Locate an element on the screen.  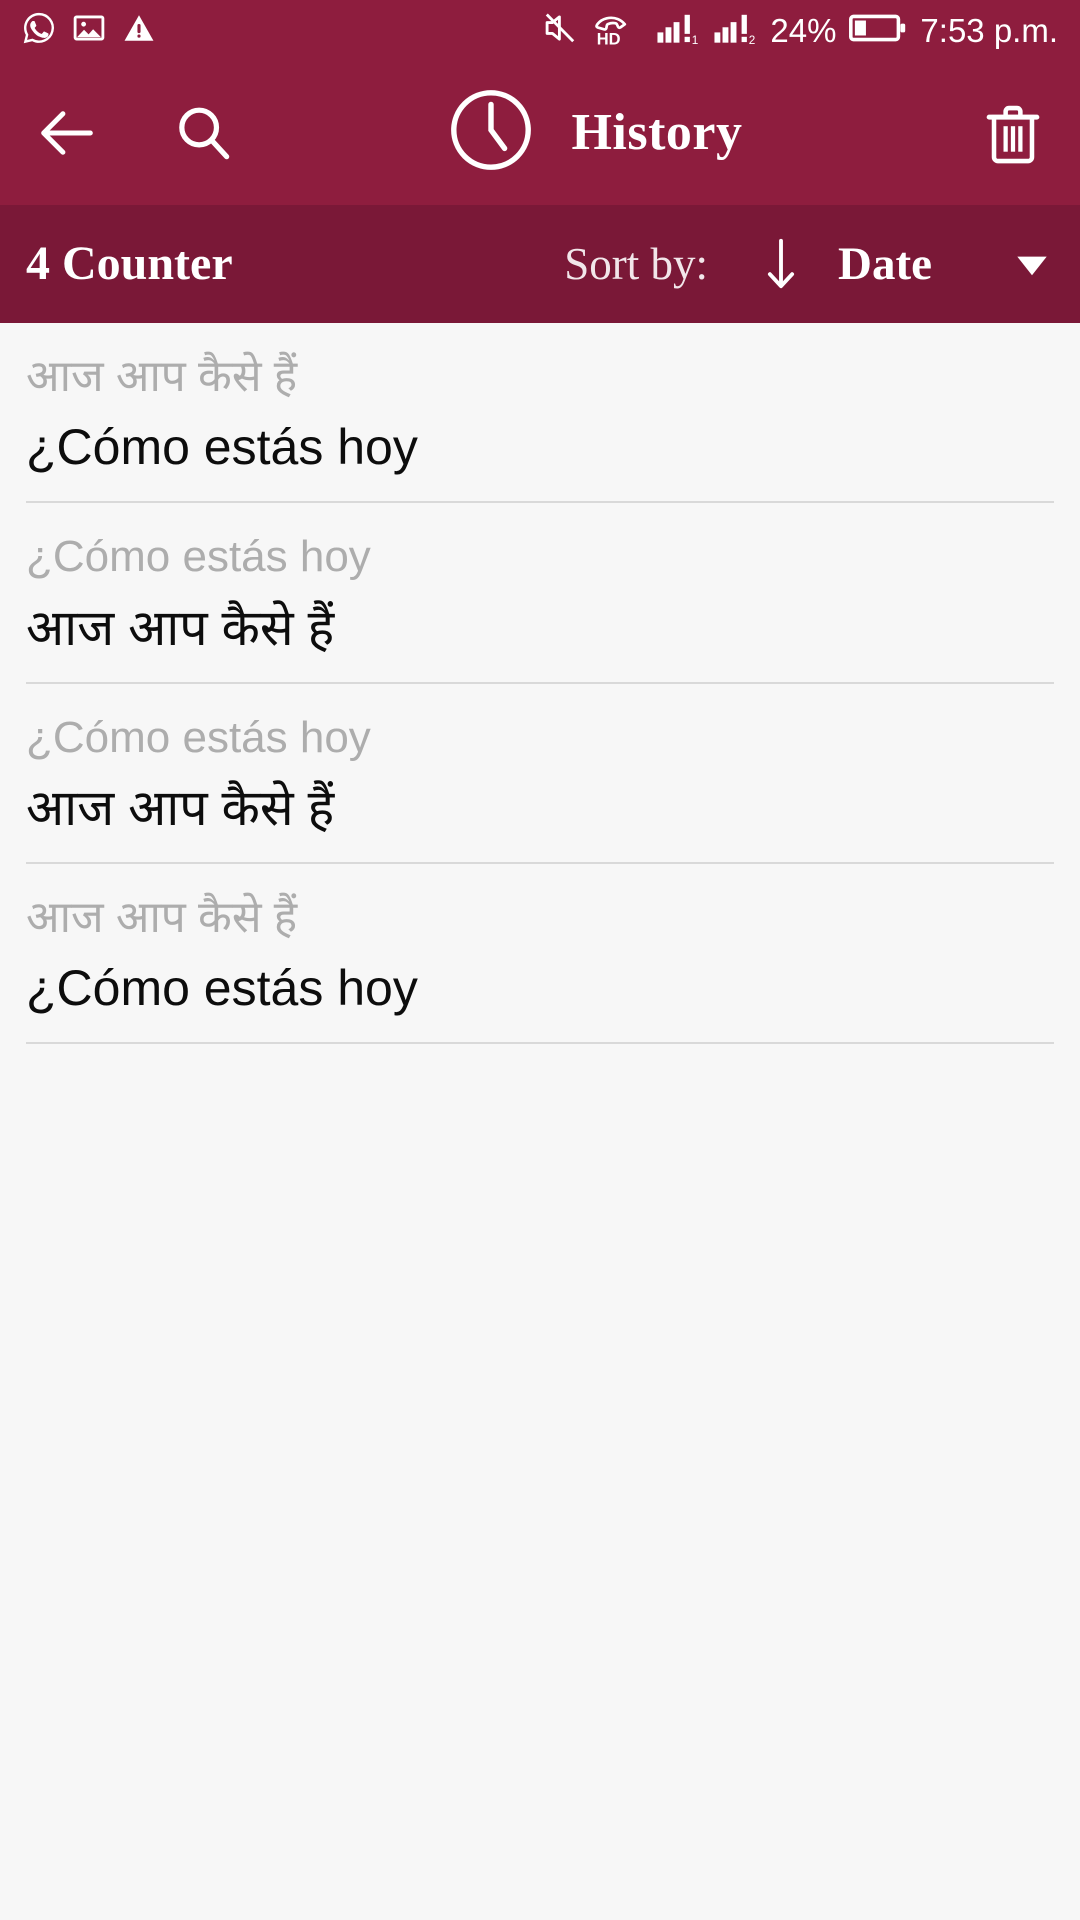
clock-time-label: 7:53 p.m. is located at coordinates (989, 30).